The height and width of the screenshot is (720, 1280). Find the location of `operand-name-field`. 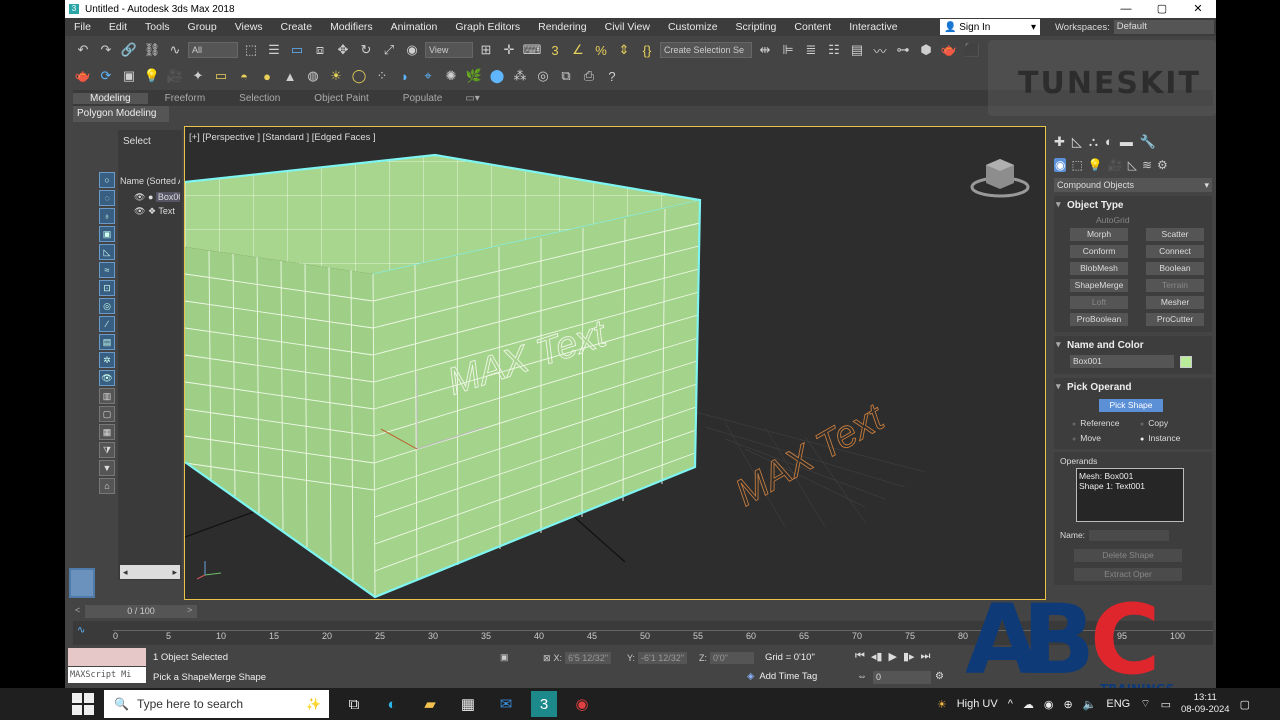

operand-name-field is located at coordinates (1129, 535).